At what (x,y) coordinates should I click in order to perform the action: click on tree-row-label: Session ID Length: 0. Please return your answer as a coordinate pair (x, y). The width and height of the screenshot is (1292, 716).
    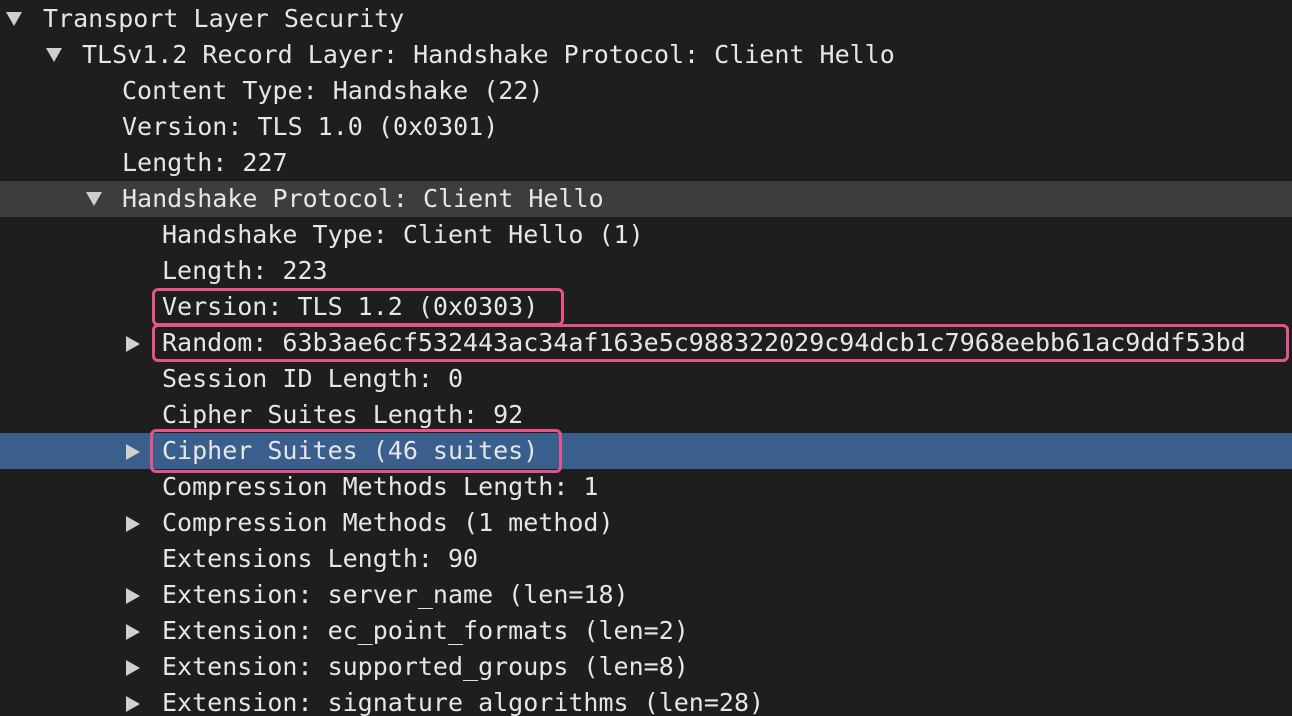
    Looking at the image, I should click on (313, 378).